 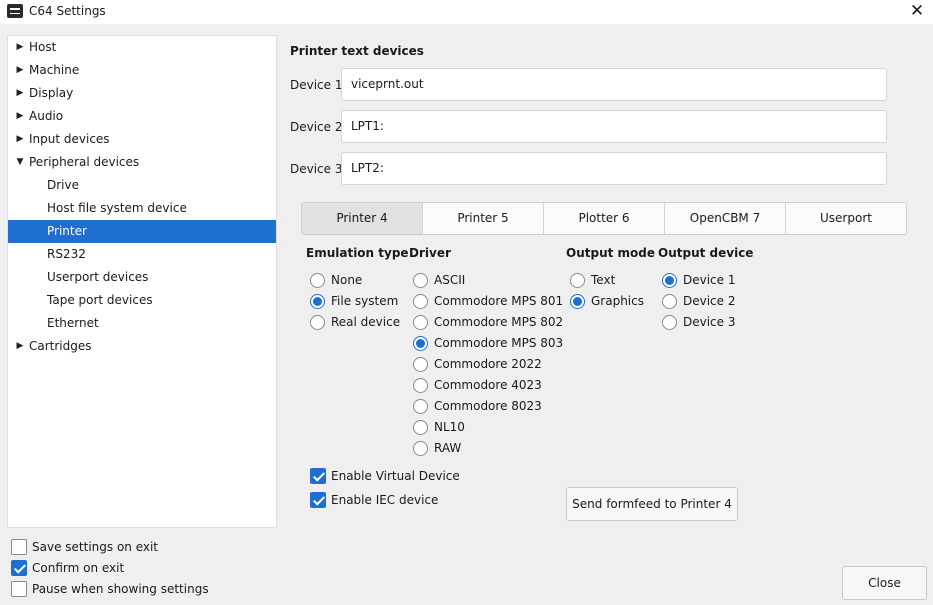 What do you see at coordinates (449, 427) in the screenshot?
I see `radio-label: NL10` at bounding box center [449, 427].